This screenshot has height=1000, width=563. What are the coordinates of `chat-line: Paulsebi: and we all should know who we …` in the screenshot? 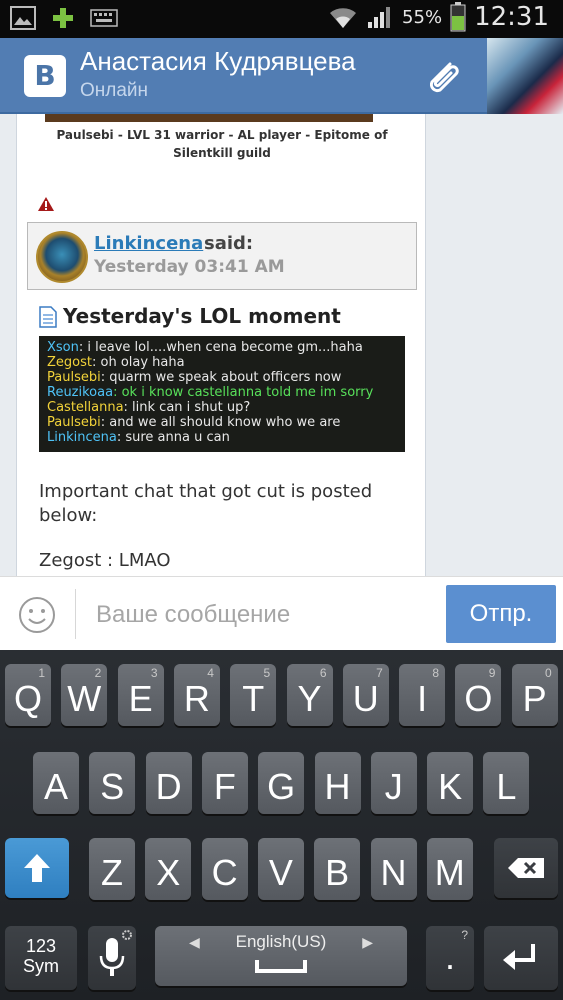 It's located at (222, 422).